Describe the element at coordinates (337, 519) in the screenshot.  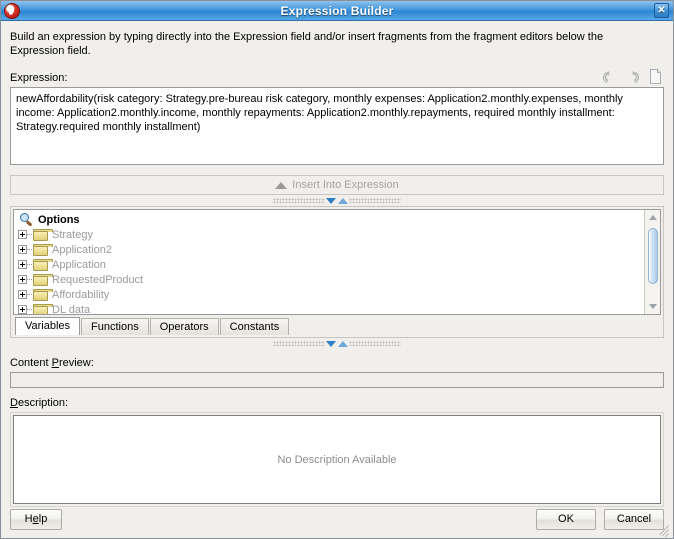
I see `dialog-button-bar: Help OK Cancel` at that location.